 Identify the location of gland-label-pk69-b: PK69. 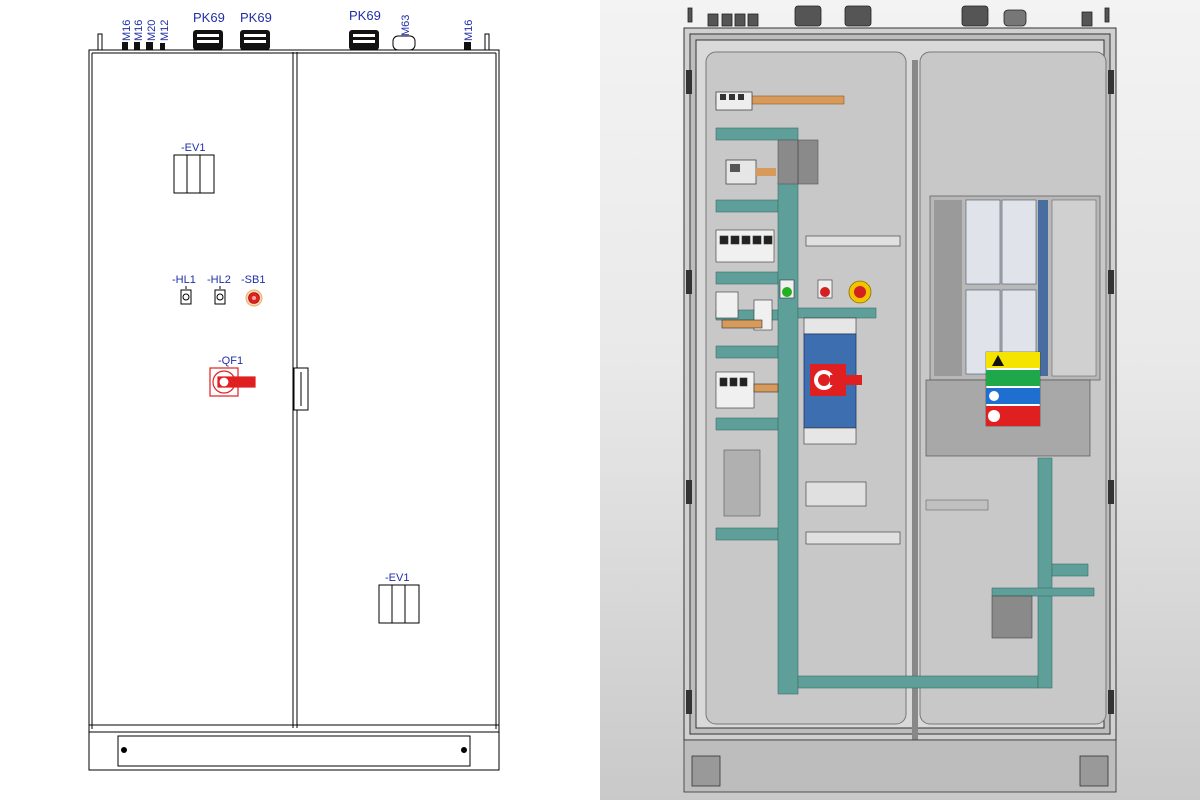
(256, 17).